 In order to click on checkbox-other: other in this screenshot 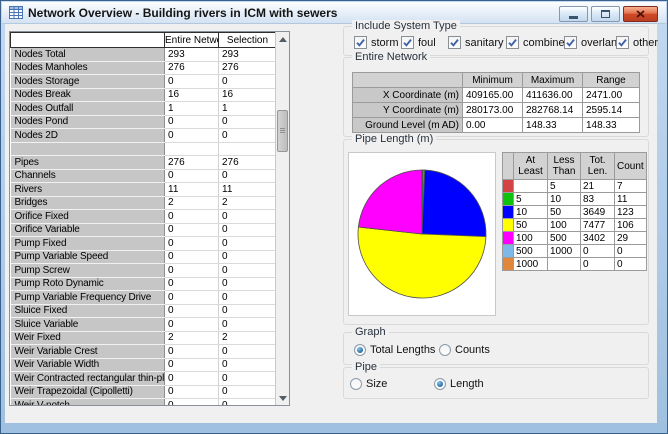, I will do `click(637, 42)`.